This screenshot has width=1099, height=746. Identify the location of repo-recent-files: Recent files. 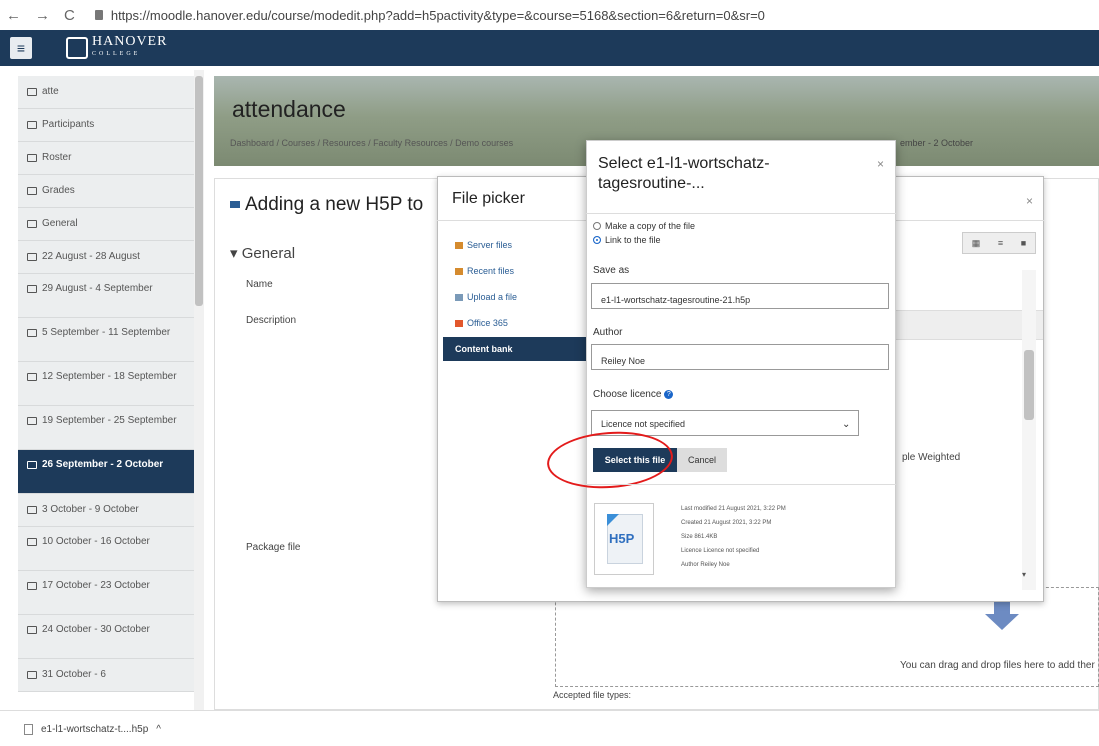
(484, 271).